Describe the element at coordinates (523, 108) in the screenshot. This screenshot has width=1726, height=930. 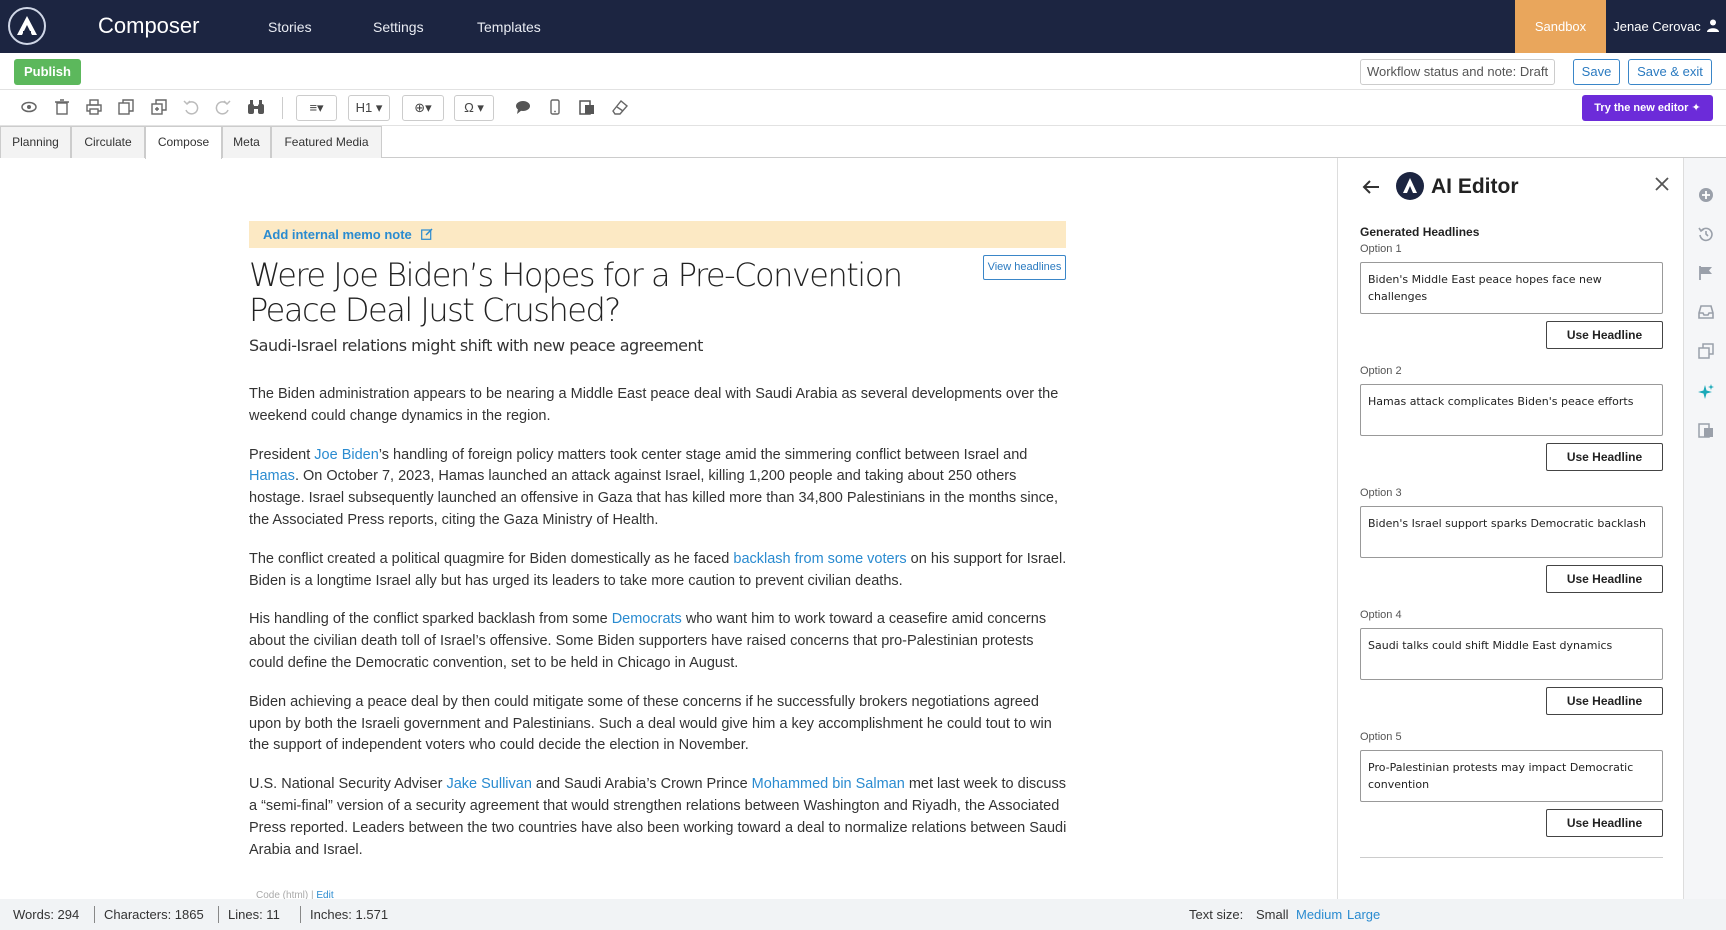
I see `comment-icon` at that location.